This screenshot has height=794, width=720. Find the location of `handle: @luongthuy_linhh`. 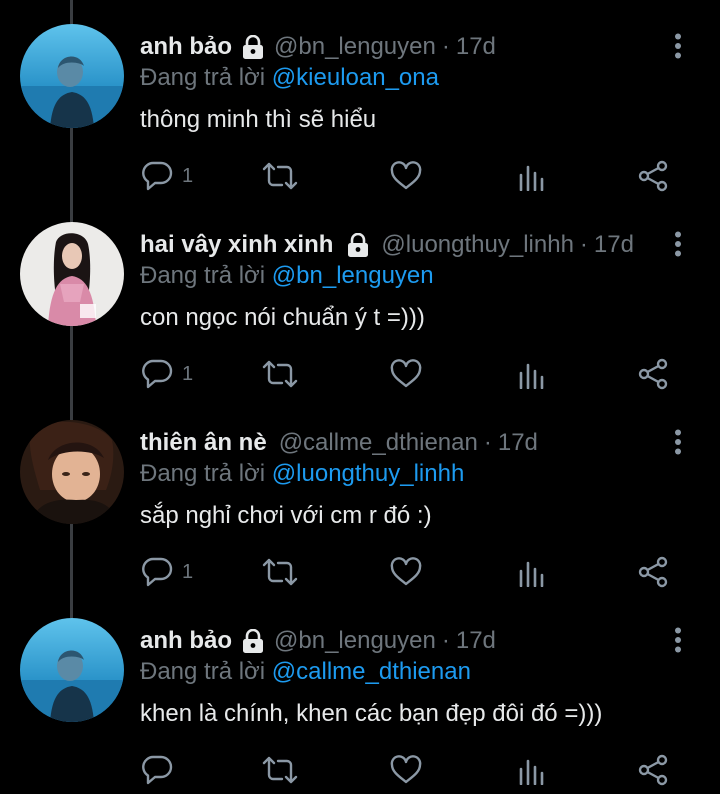

handle: @luongthuy_linhh is located at coordinates (477, 245).